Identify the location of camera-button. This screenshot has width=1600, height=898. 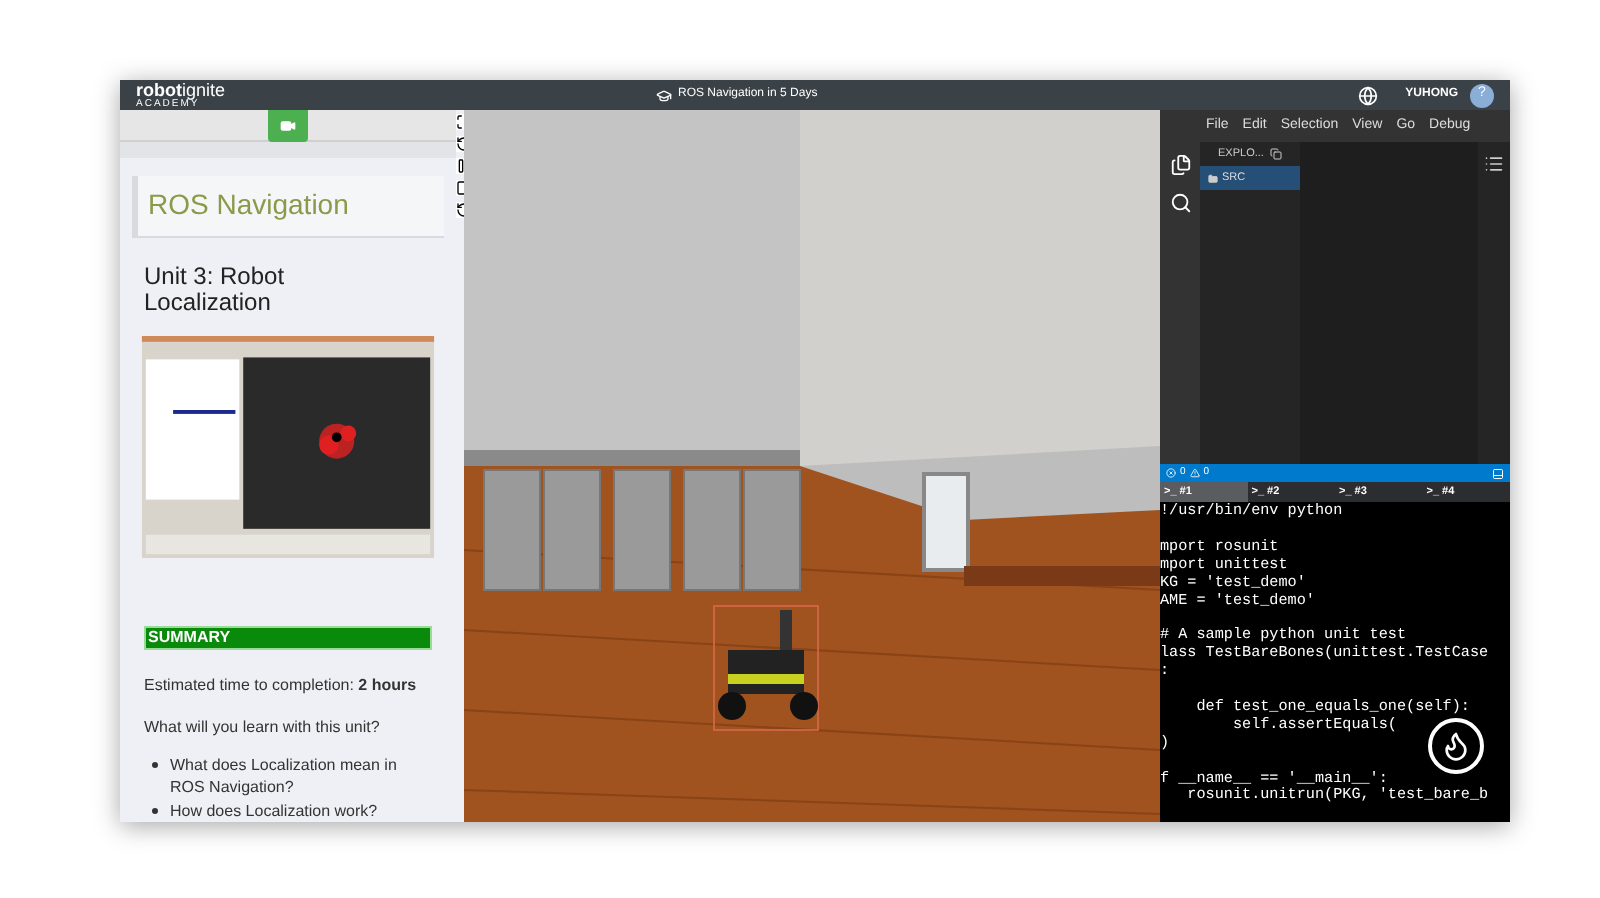
(288, 126).